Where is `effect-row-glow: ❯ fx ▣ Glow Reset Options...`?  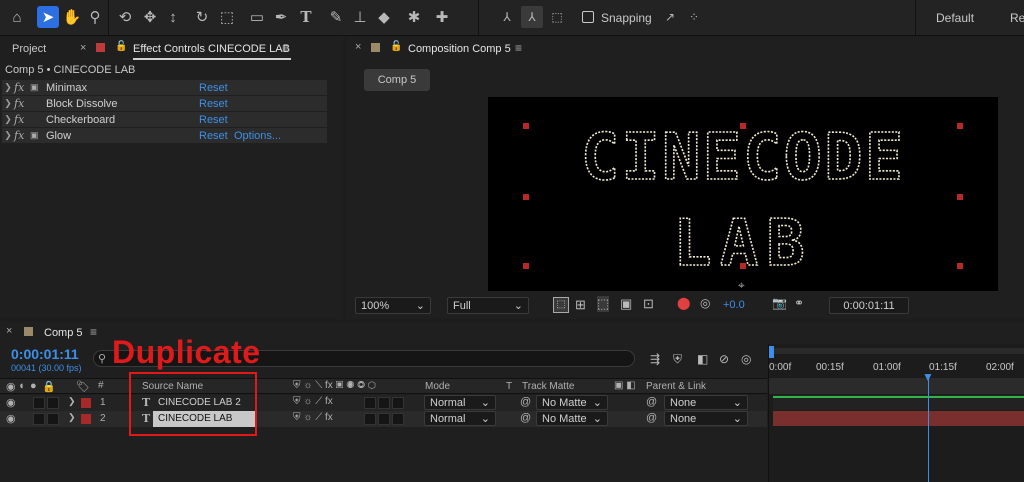
effect-row-glow: ❯ fx ▣ Glow Reset Options... is located at coordinates (164, 135).